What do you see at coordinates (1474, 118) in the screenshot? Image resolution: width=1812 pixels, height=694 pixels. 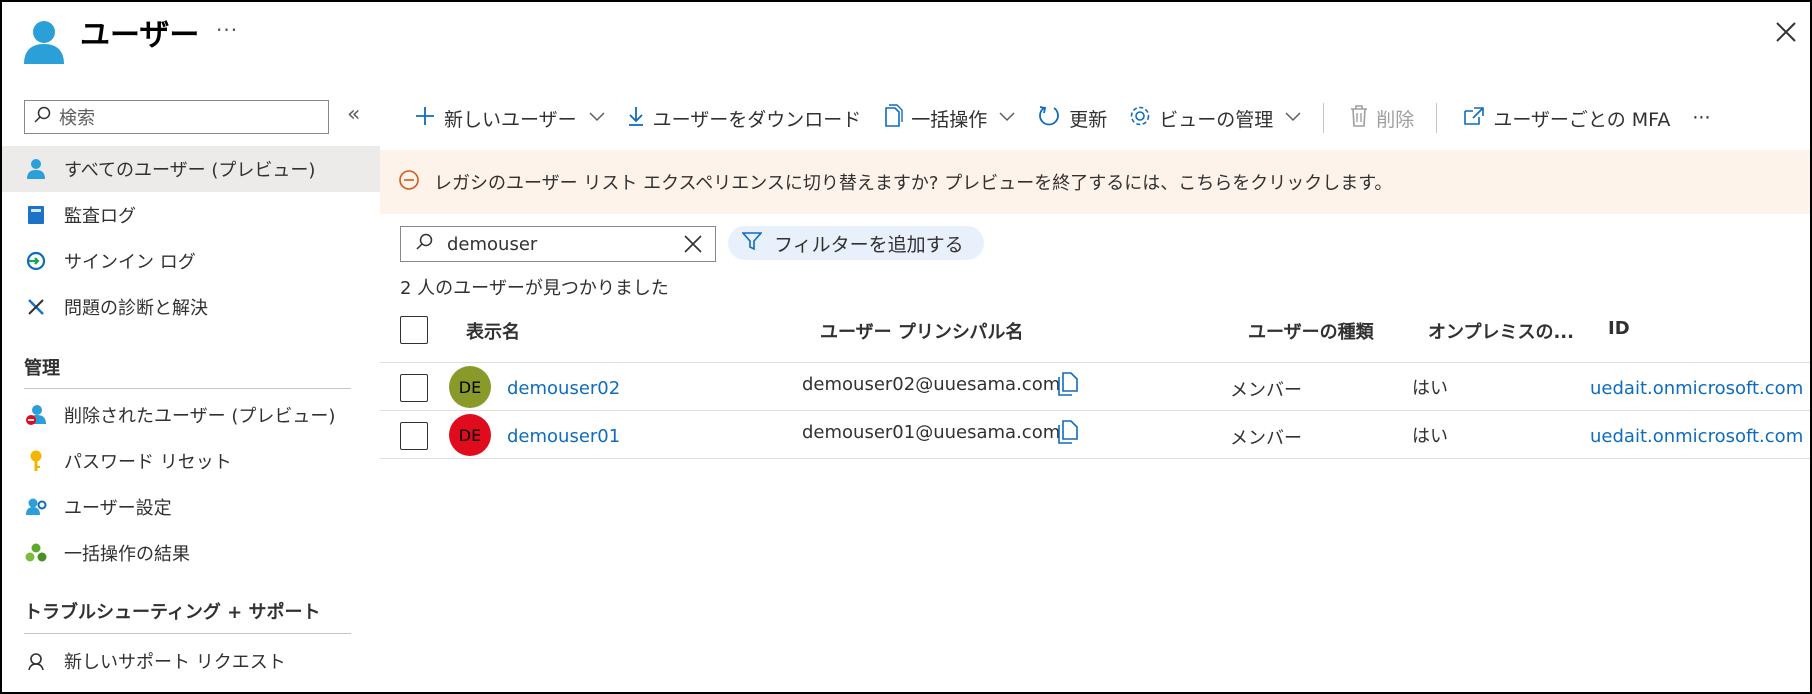 I see `external-link-icon` at bounding box center [1474, 118].